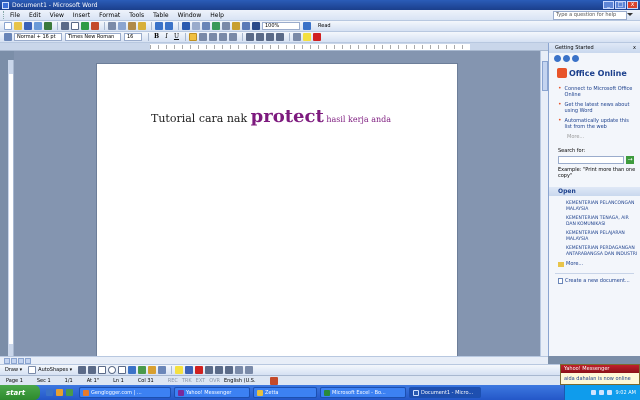 The height and width of the screenshot is (400, 640). Describe the element at coordinates (15, 15) in the screenshot. I see `menu-file: File` at that location.